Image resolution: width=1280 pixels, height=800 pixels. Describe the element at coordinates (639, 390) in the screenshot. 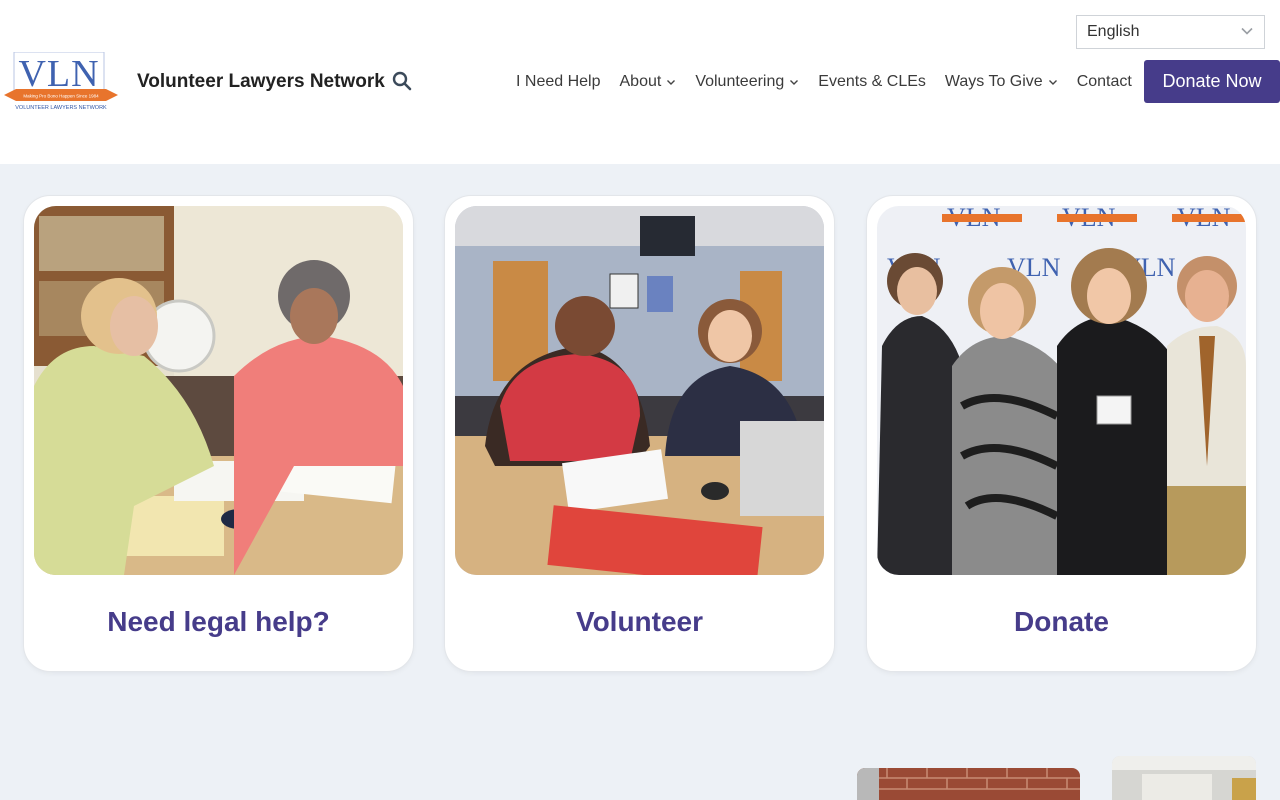

I see `volunteer-photo` at that location.